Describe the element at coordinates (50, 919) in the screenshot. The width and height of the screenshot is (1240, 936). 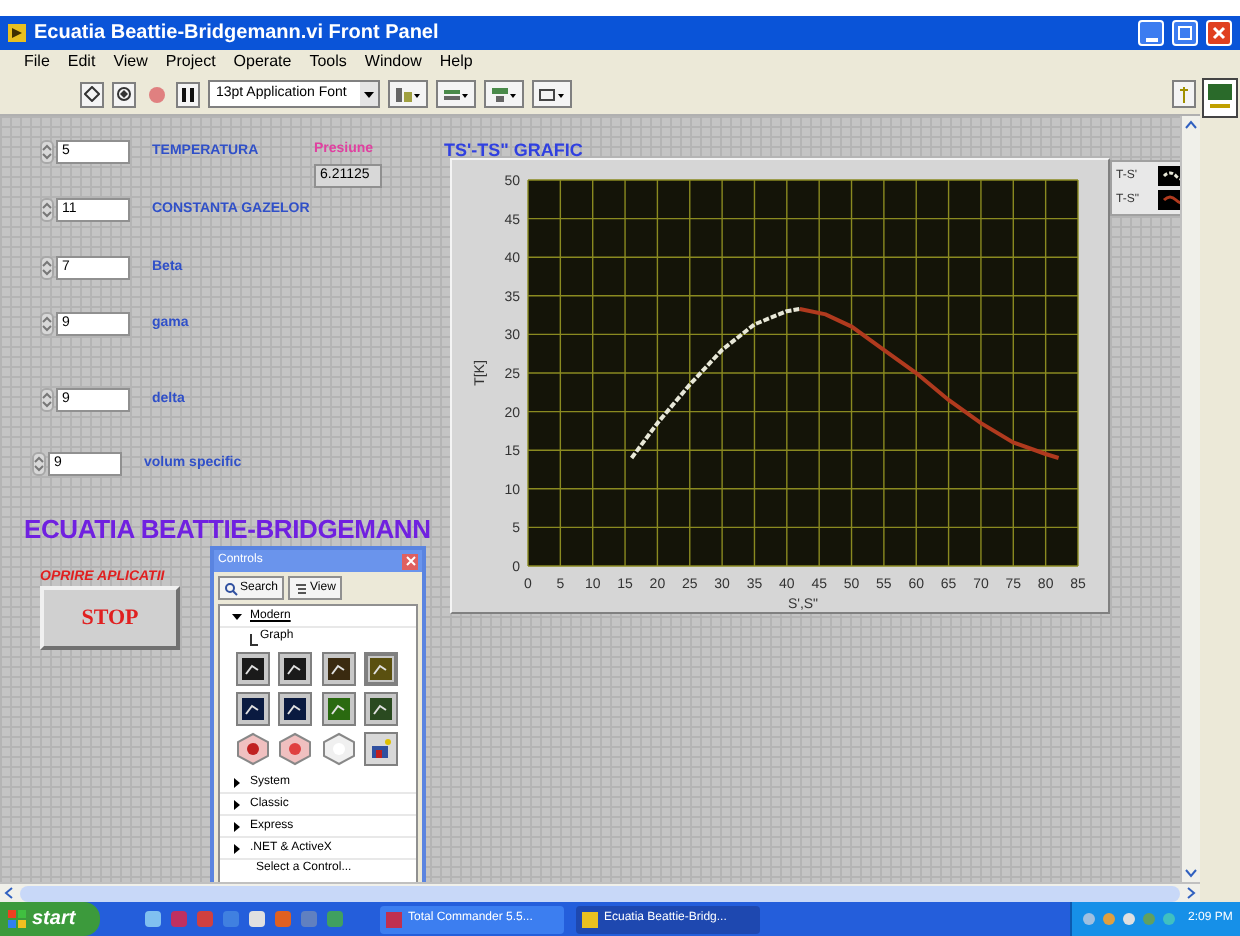
I see `start-button: start` at that location.